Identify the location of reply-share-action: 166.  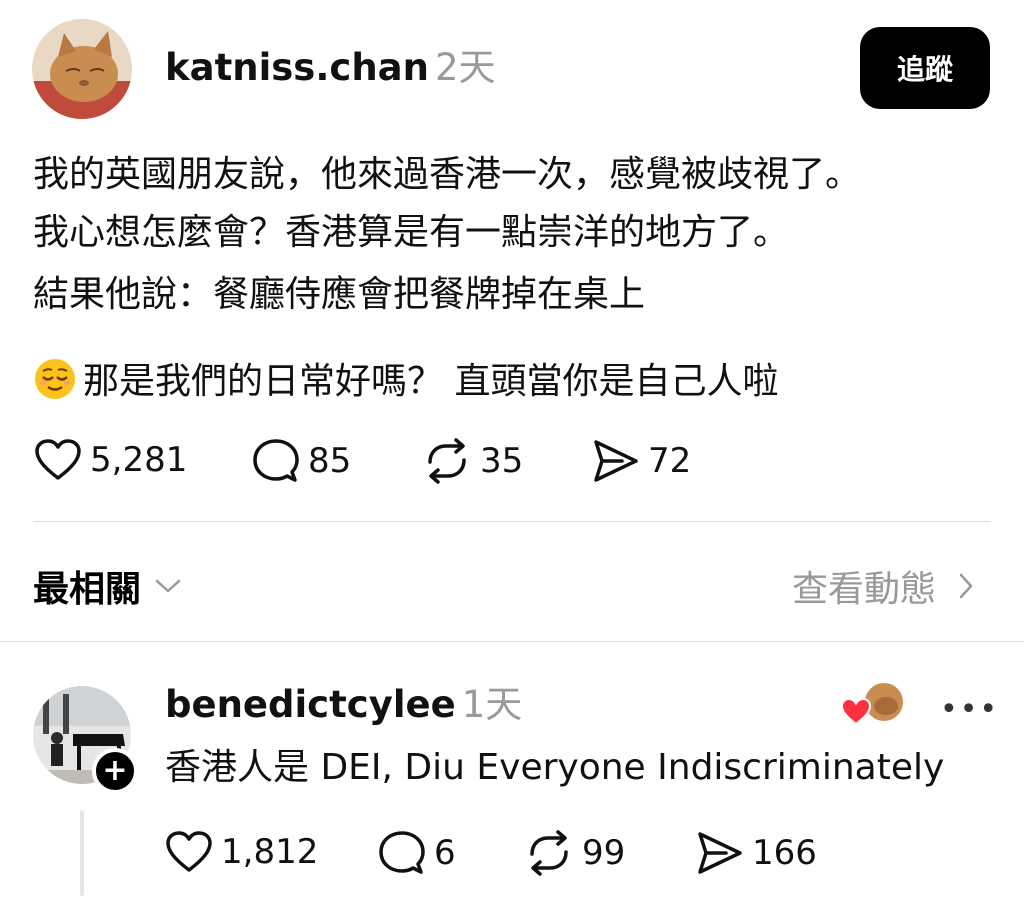
(756, 853).